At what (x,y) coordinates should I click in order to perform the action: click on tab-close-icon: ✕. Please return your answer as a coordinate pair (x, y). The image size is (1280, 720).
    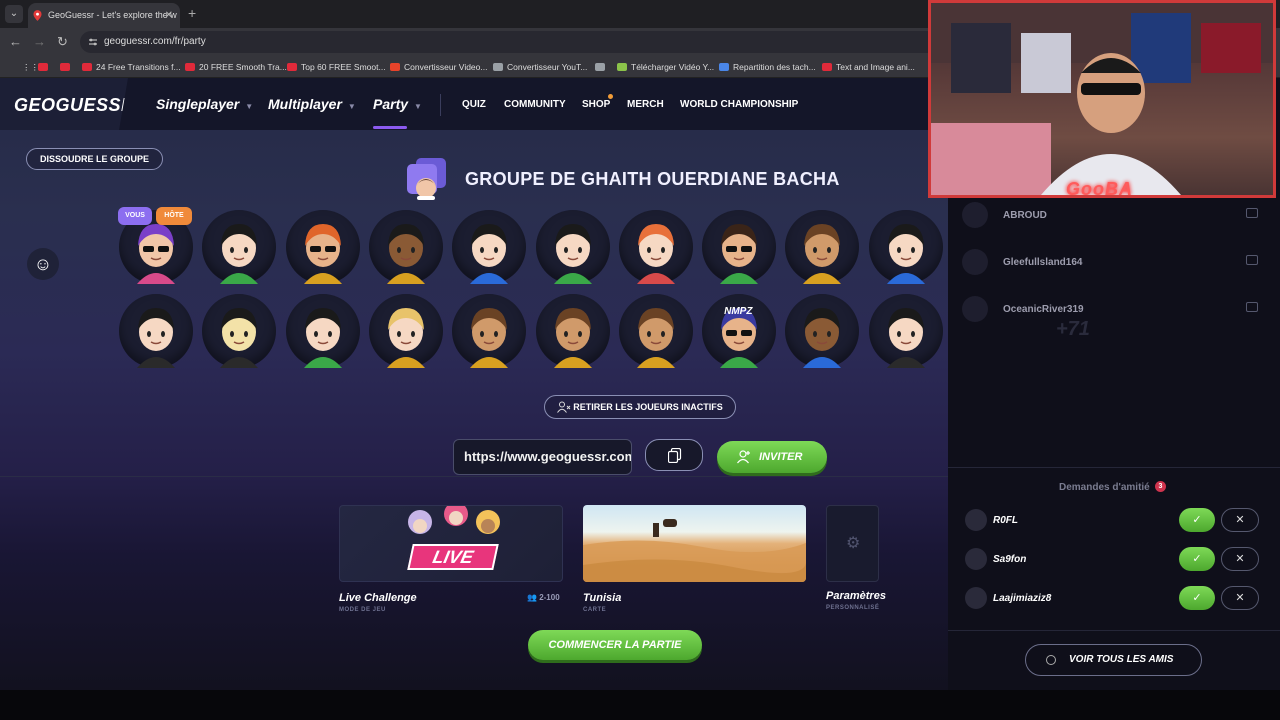
    Looking at the image, I should click on (169, 15).